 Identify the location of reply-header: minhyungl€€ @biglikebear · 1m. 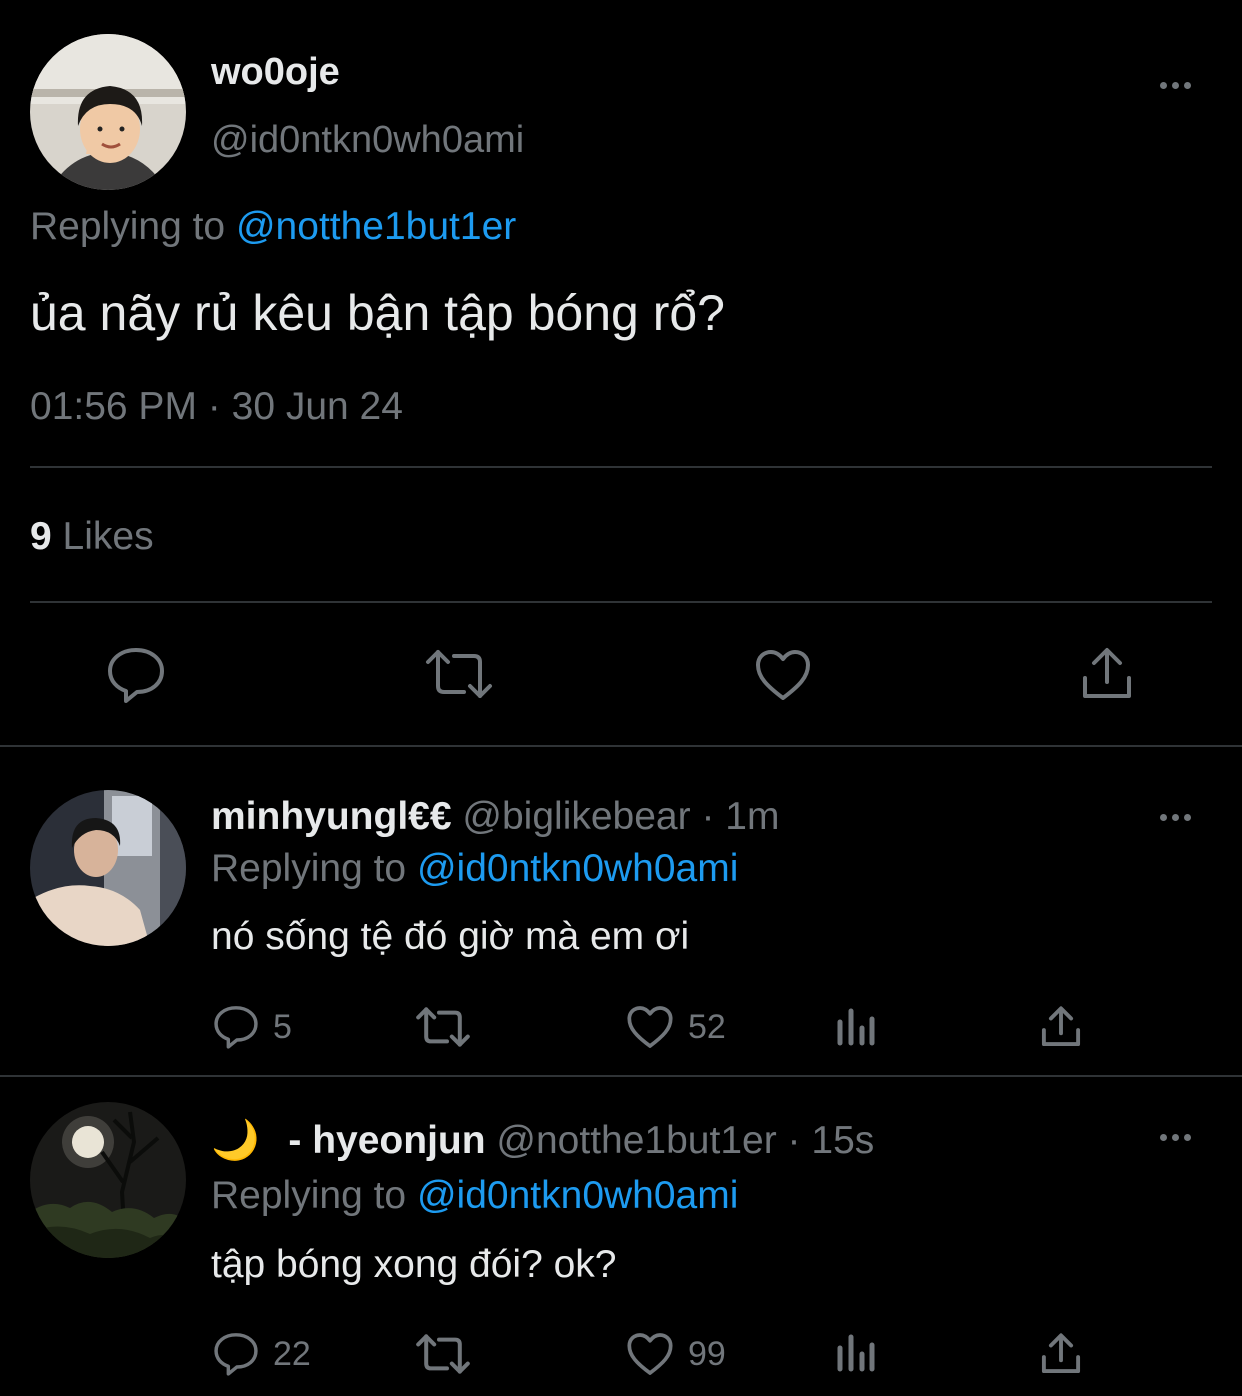
(495, 817).